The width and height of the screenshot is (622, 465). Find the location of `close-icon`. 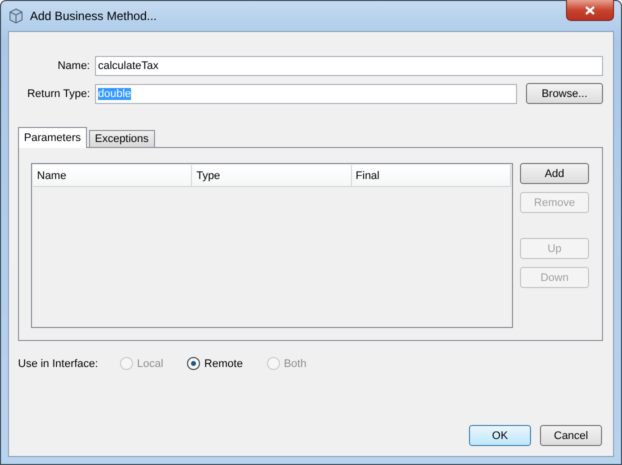

close-icon is located at coordinates (590, 10).